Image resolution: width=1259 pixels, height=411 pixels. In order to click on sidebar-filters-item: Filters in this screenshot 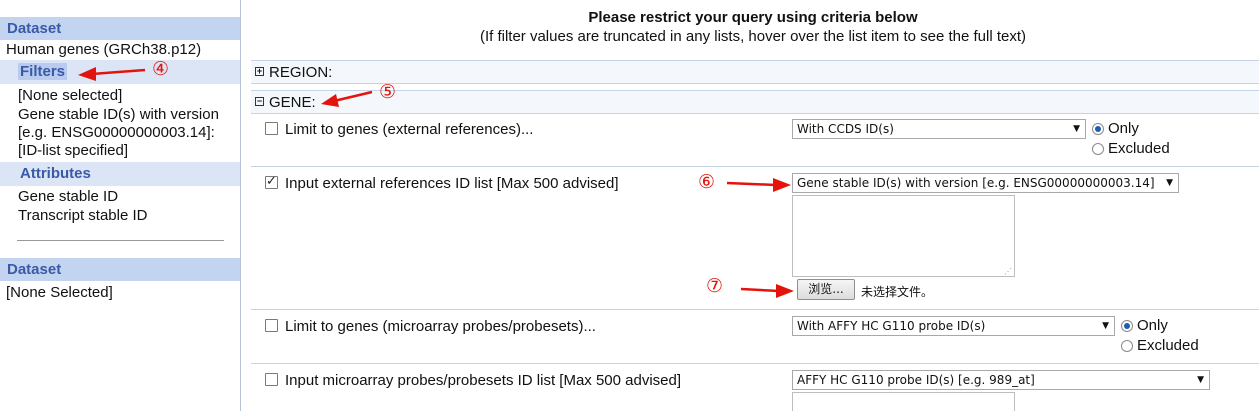, I will do `click(120, 72)`.